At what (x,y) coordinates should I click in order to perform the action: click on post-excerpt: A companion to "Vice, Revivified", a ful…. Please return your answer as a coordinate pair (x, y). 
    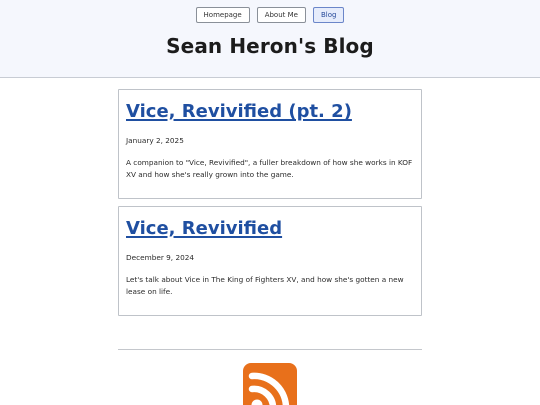
    Looking at the image, I should click on (269, 168).